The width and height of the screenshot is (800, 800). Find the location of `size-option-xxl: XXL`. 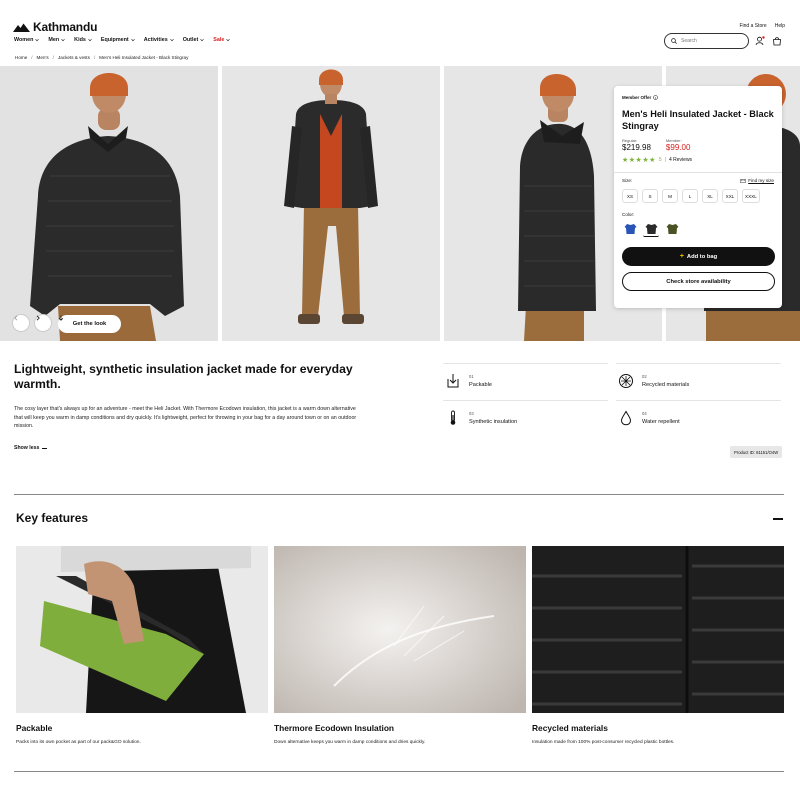

size-option-xxl: XXL is located at coordinates (730, 196).